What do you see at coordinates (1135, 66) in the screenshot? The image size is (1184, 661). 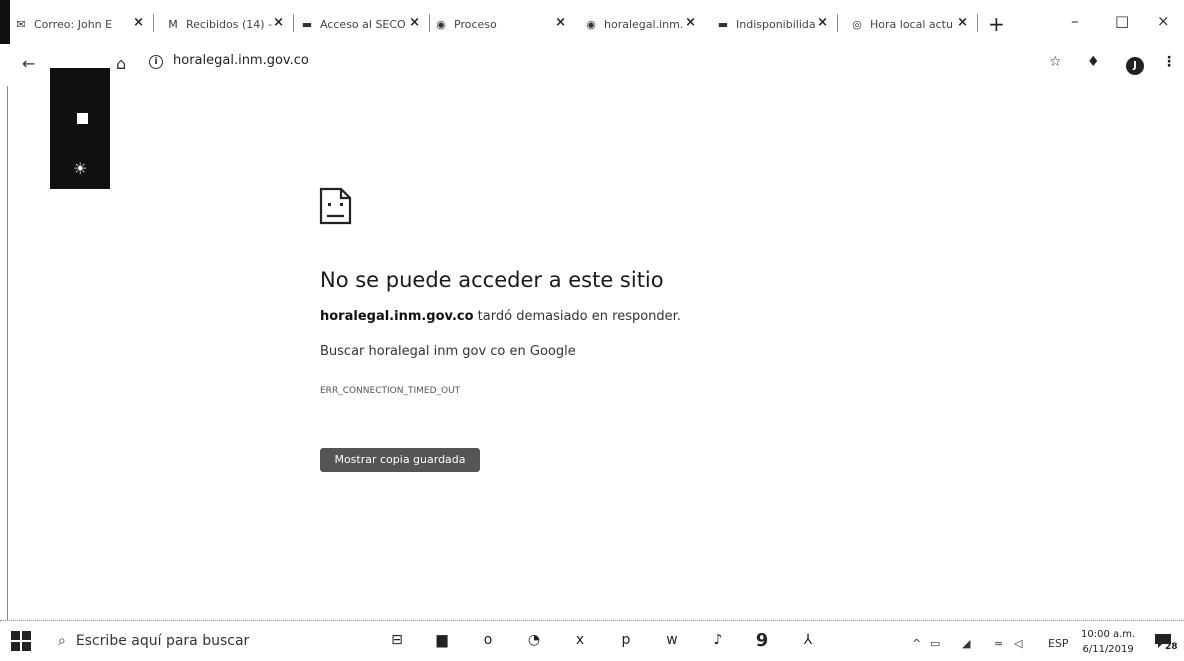 I see `avatar: J` at bounding box center [1135, 66].